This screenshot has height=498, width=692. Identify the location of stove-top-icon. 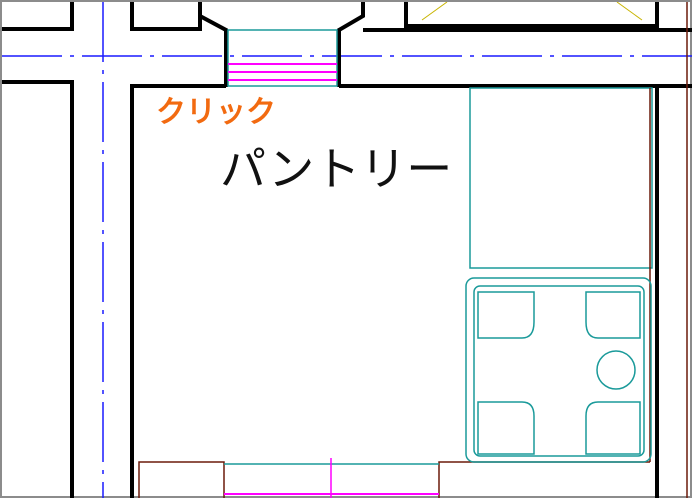
(558, 370).